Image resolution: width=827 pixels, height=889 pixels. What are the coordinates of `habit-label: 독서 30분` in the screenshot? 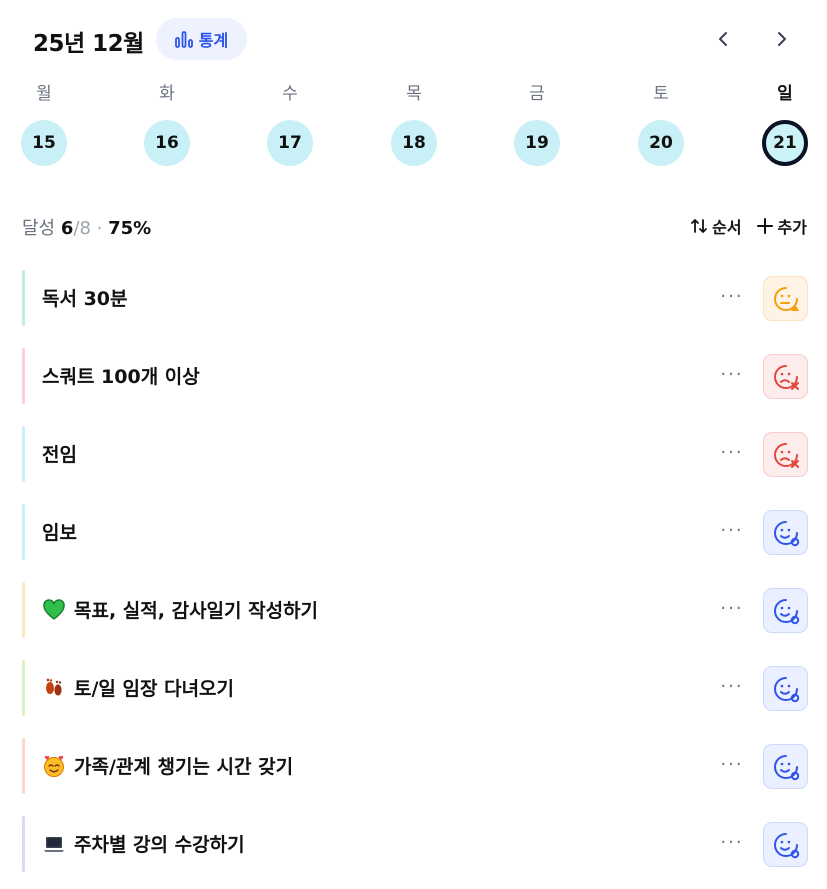 It's located at (85, 299).